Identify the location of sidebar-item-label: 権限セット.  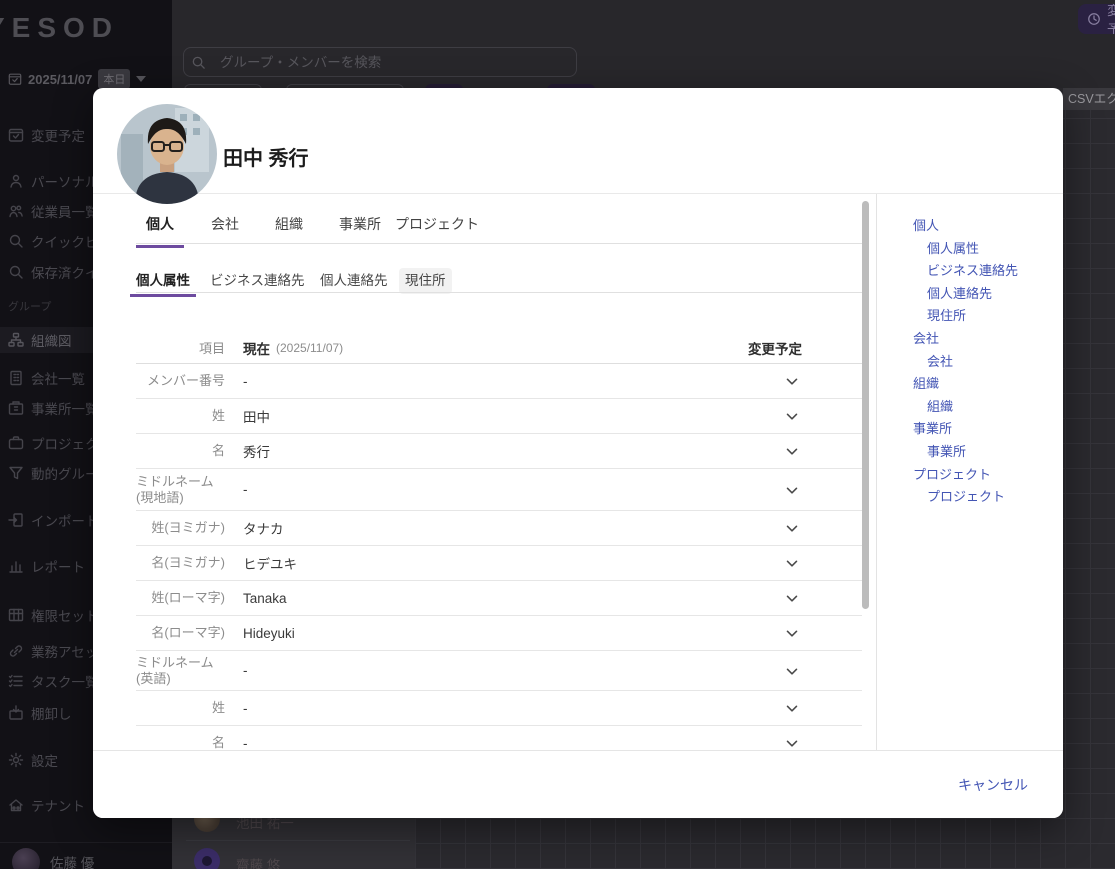
(65, 616).